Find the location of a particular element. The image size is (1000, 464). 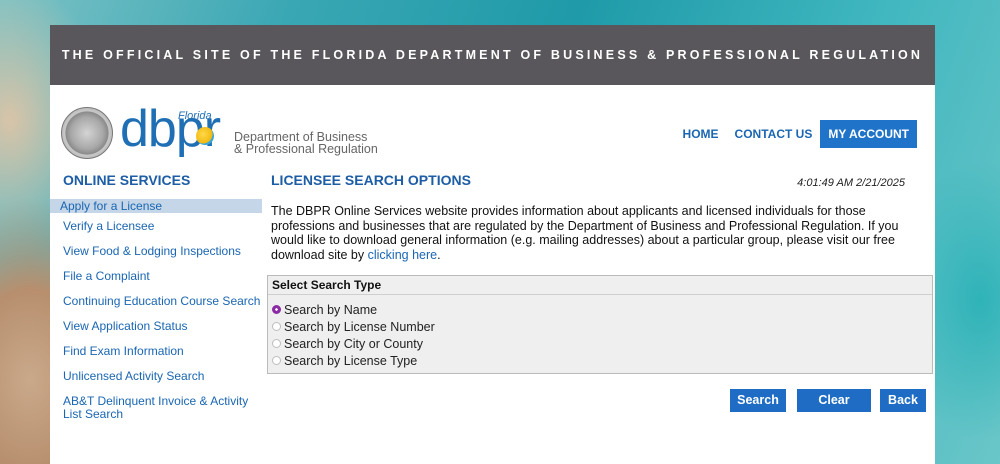

radio-search-by-name is located at coordinates (276, 309).